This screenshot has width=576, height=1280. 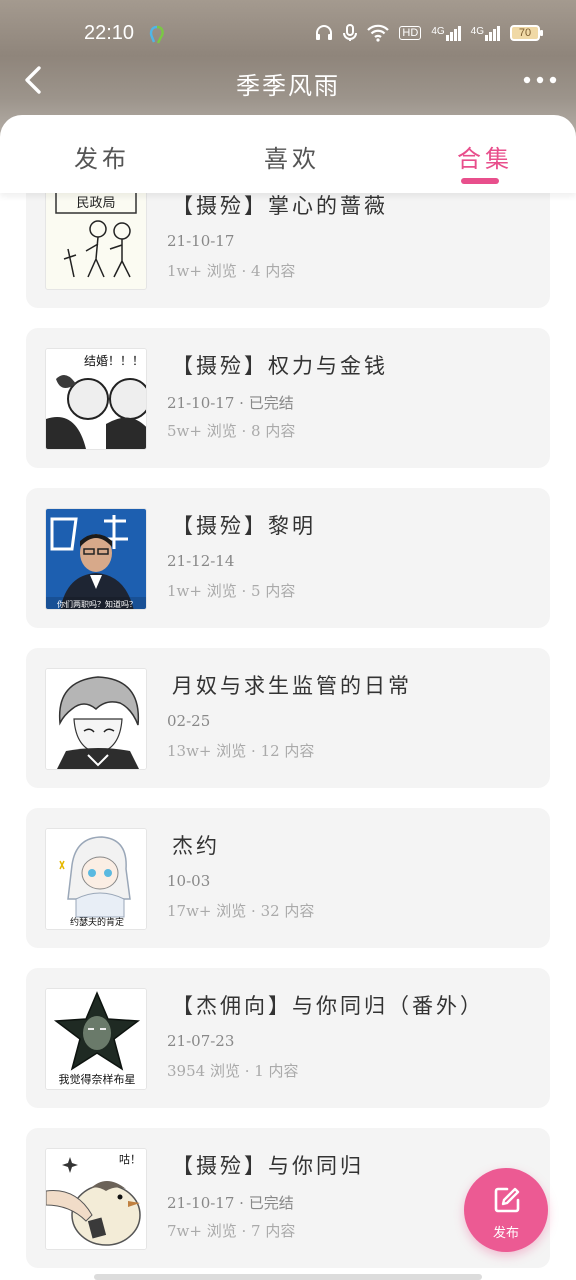 What do you see at coordinates (201, 561) in the screenshot?
I see `collection-date: 21-12-14` at bounding box center [201, 561].